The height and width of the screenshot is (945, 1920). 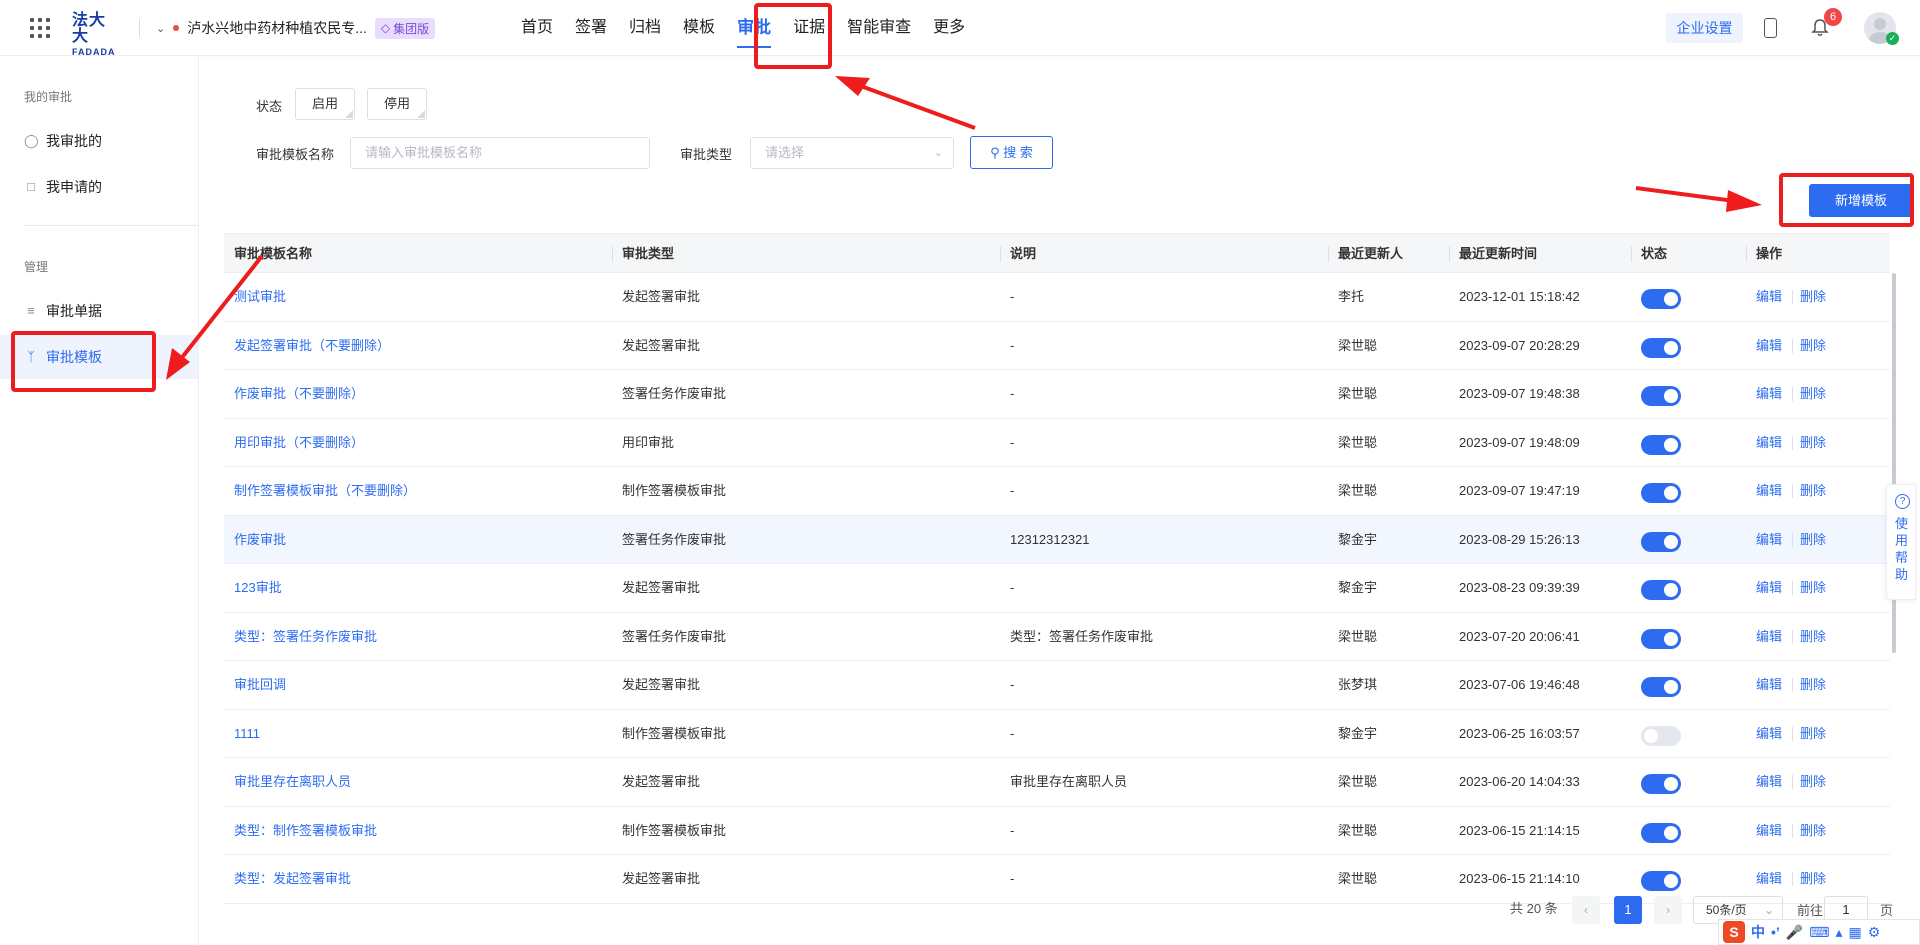 What do you see at coordinates (40, 28) in the screenshot?
I see `app-grid-icon` at bounding box center [40, 28].